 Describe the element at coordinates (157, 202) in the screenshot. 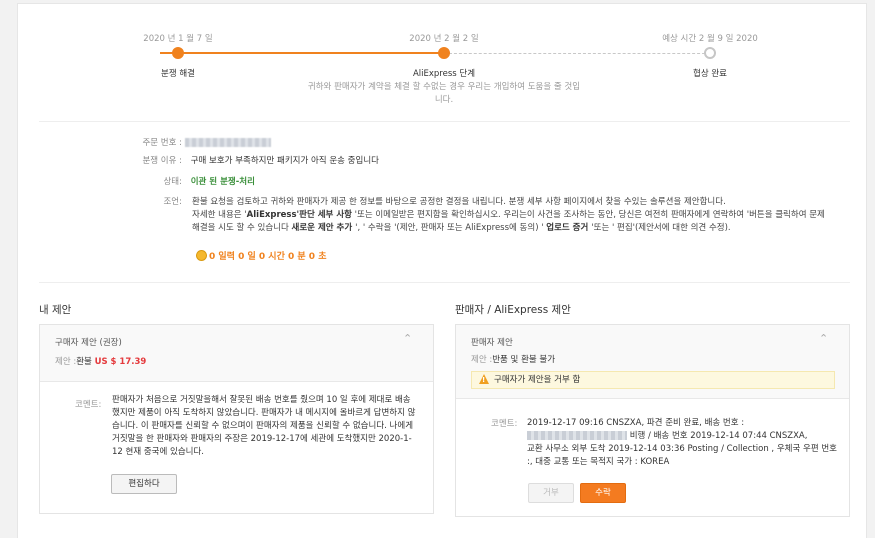

I see `advice-row: 조언:` at that location.